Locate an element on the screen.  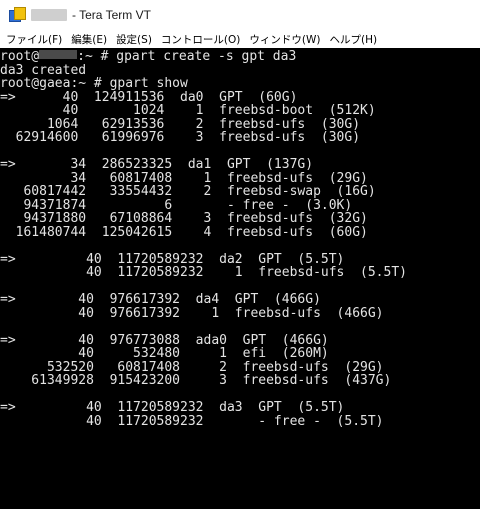
terminal-line: da3 created is located at coordinates (43, 70).